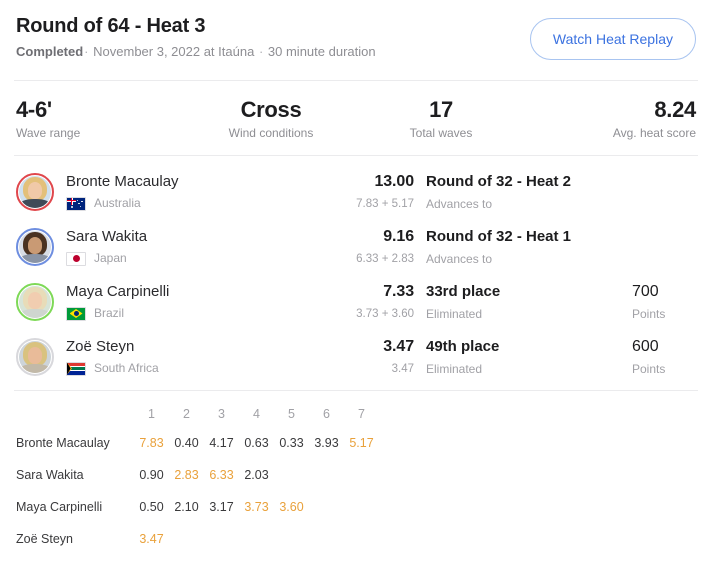 The image size is (712, 571). What do you see at coordinates (169, 301) in the screenshot?
I see `athlete-identity: Maya Carpinelli Brazil` at bounding box center [169, 301].